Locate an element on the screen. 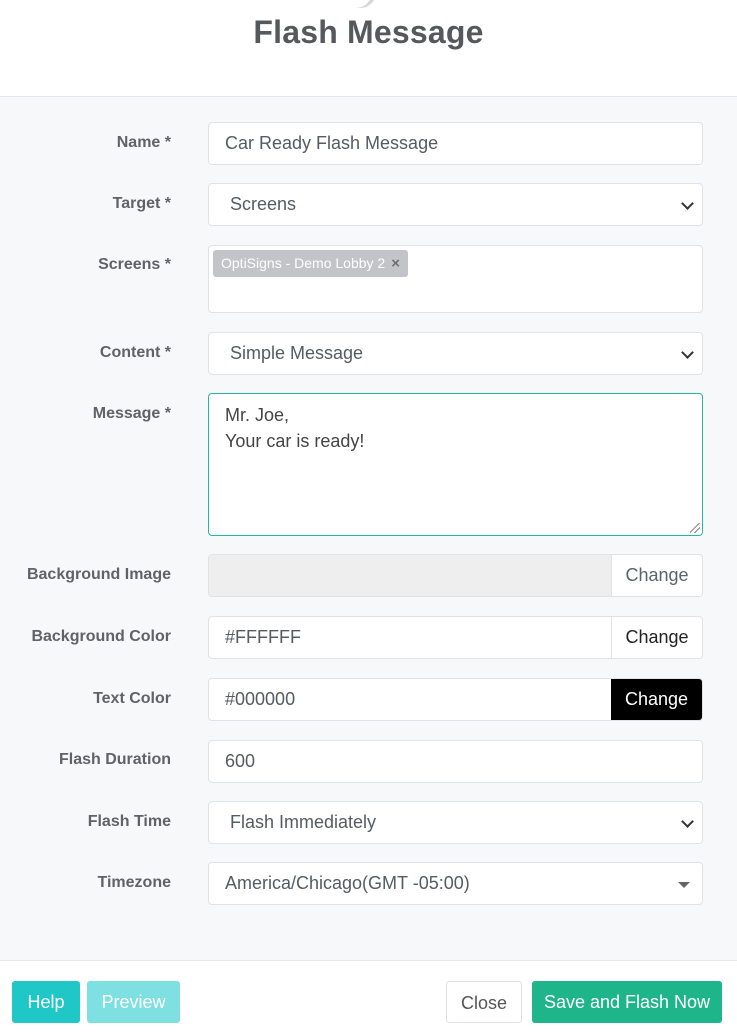  resize-handle-icon is located at coordinates (695, 528).